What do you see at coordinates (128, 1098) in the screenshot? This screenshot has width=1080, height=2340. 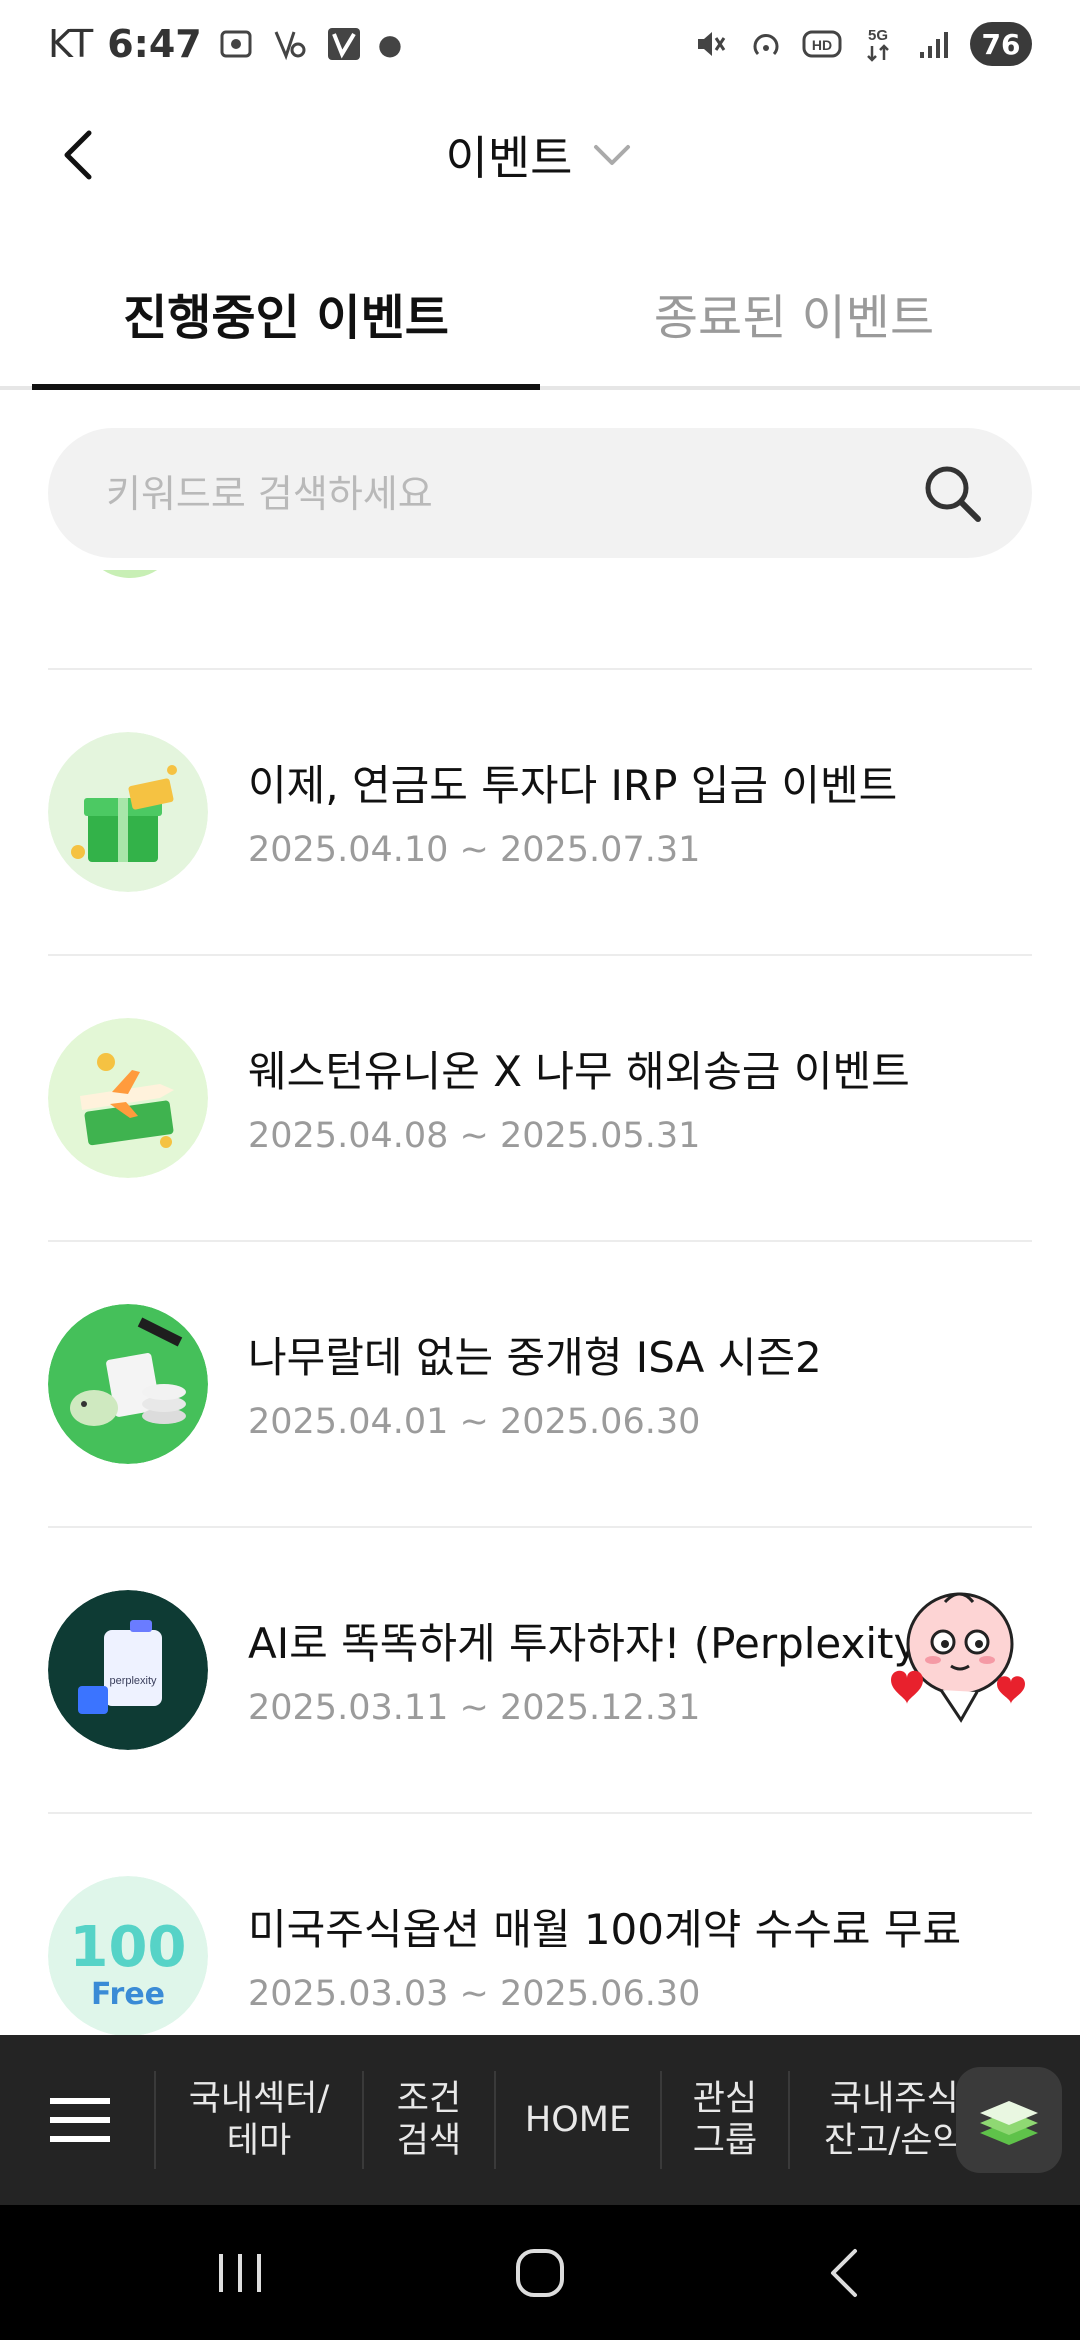 I see `airplane-icon` at bounding box center [128, 1098].